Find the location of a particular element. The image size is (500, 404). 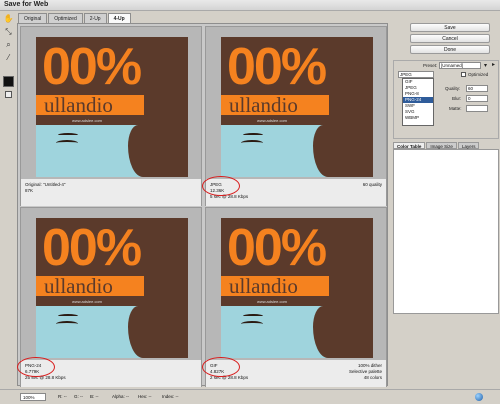

hand-tool-icon: ✋ is located at coordinates (8, 18).